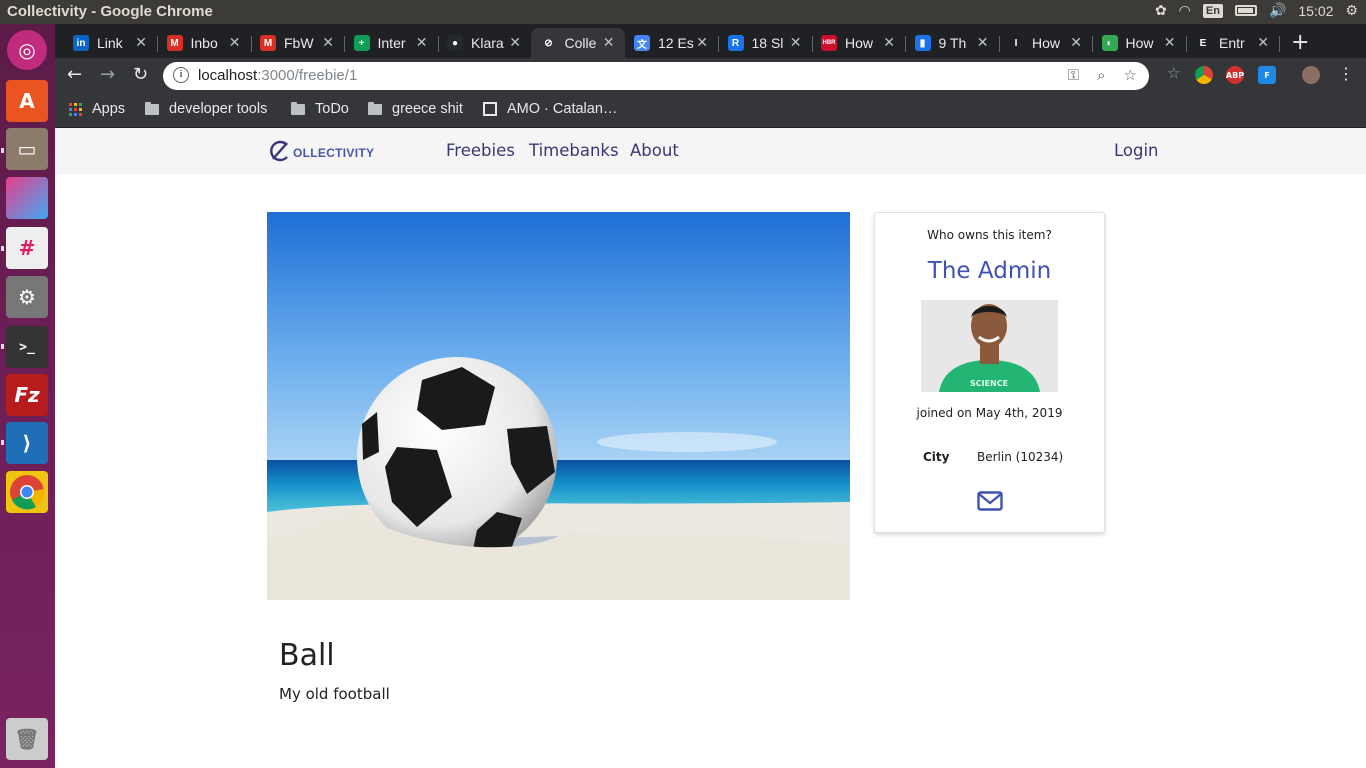 This screenshot has width=1366, height=768. Describe the element at coordinates (1173, 73) in the screenshot. I see `extension-star-icon: ☆` at that location.